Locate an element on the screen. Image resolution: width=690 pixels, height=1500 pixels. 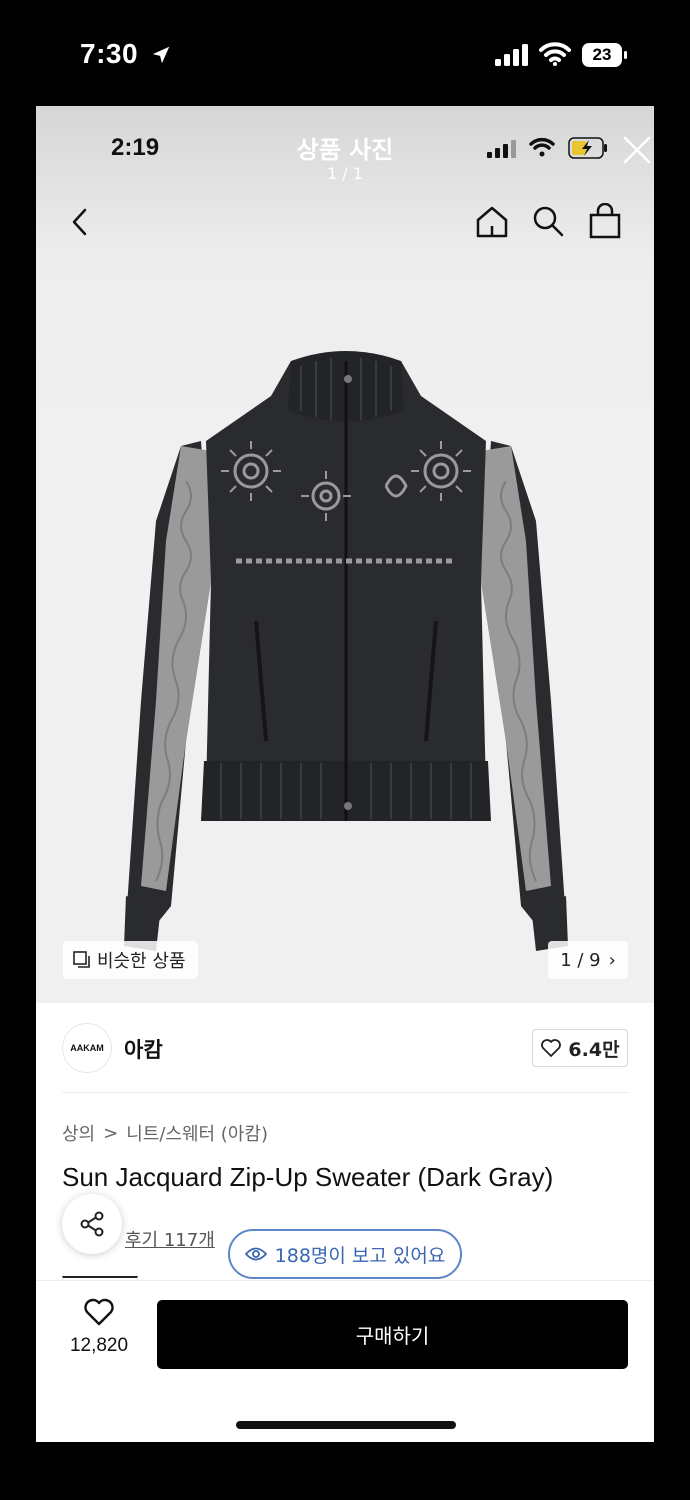
home-icon is located at coordinates (492, 222).